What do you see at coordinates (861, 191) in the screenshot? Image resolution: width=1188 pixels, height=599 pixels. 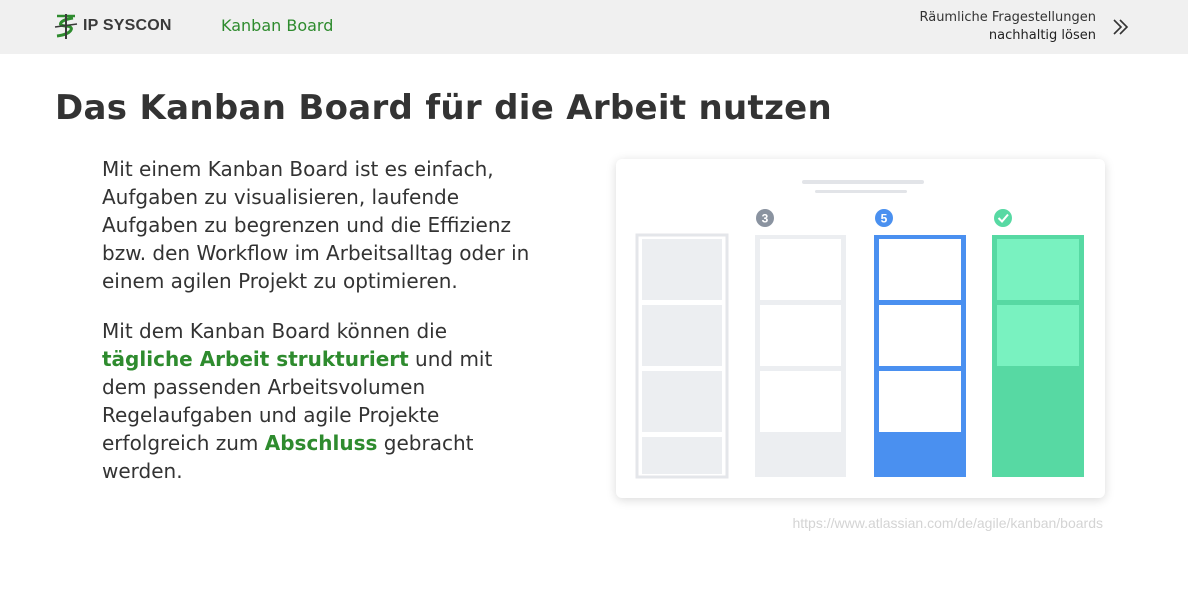 I see `subtitle-bar-placeholder` at bounding box center [861, 191].